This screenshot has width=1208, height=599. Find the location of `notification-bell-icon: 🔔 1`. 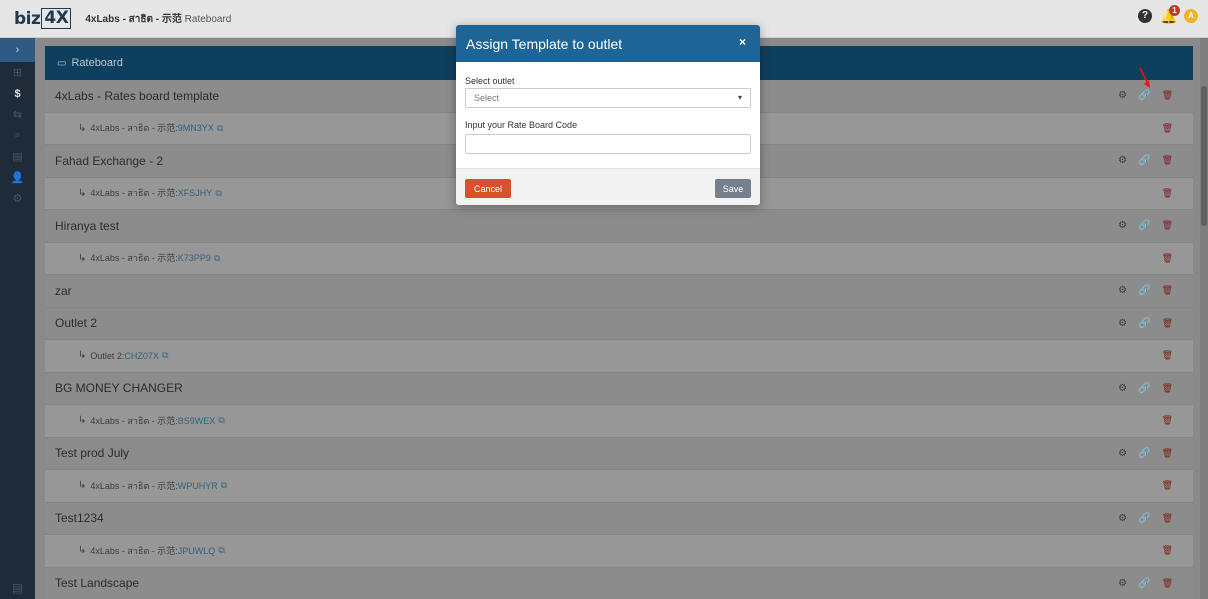

notification-bell-icon: 🔔 1 is located at coordinates (1170, 14).